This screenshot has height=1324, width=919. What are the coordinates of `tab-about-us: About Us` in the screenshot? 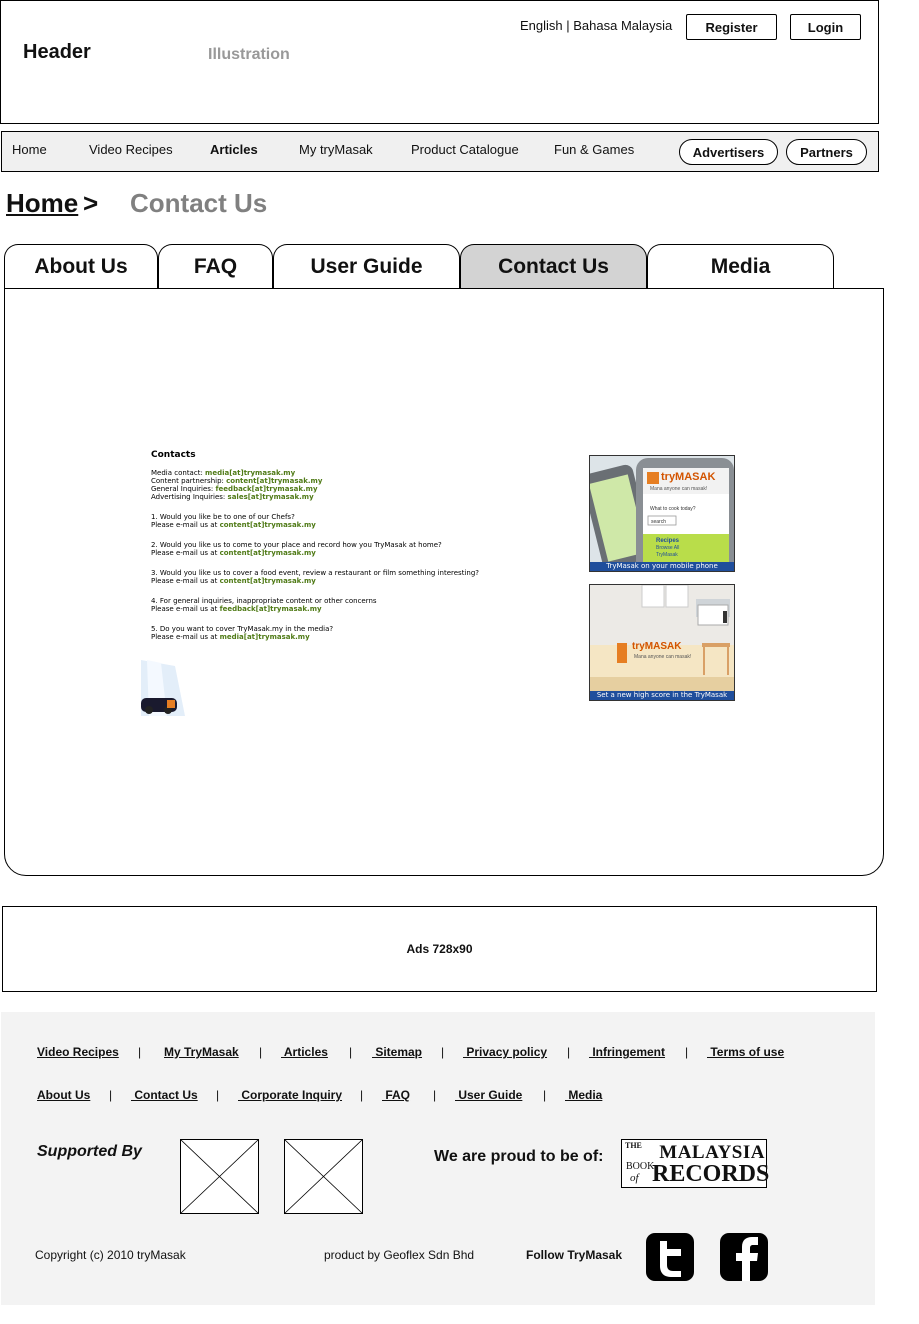 It's located at (81, 266).